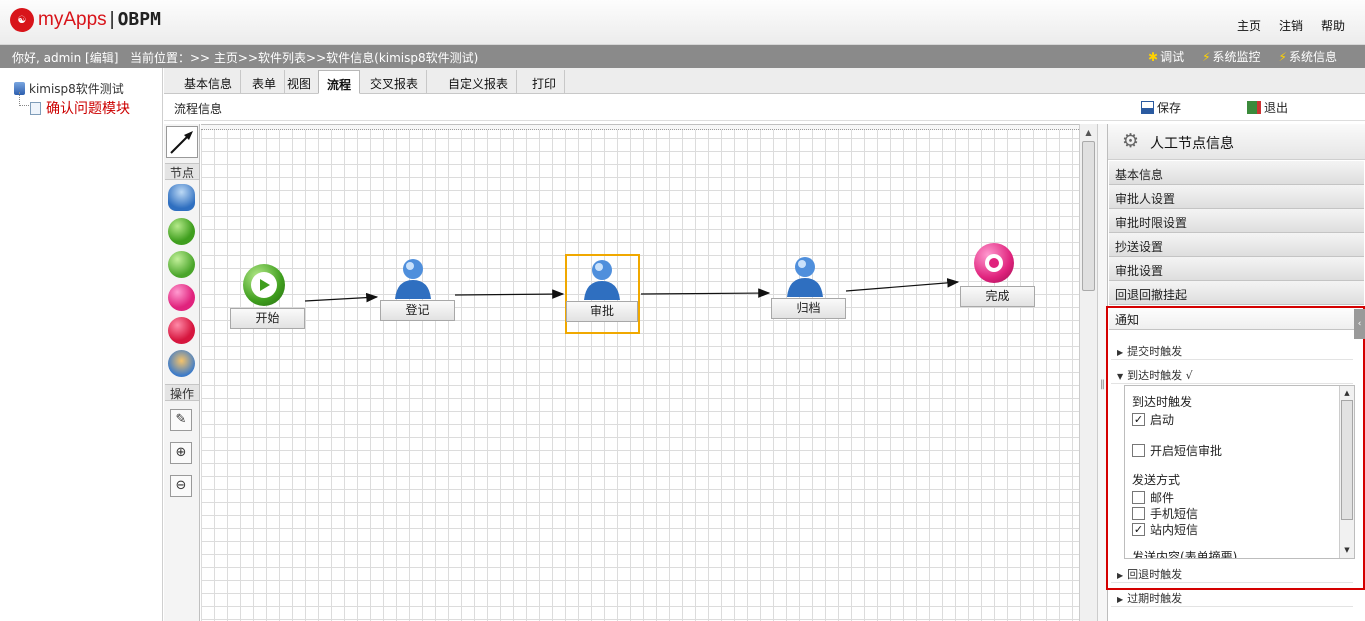  I want to click on section-time-limit: 审批时限设置, so click(1236, 221).